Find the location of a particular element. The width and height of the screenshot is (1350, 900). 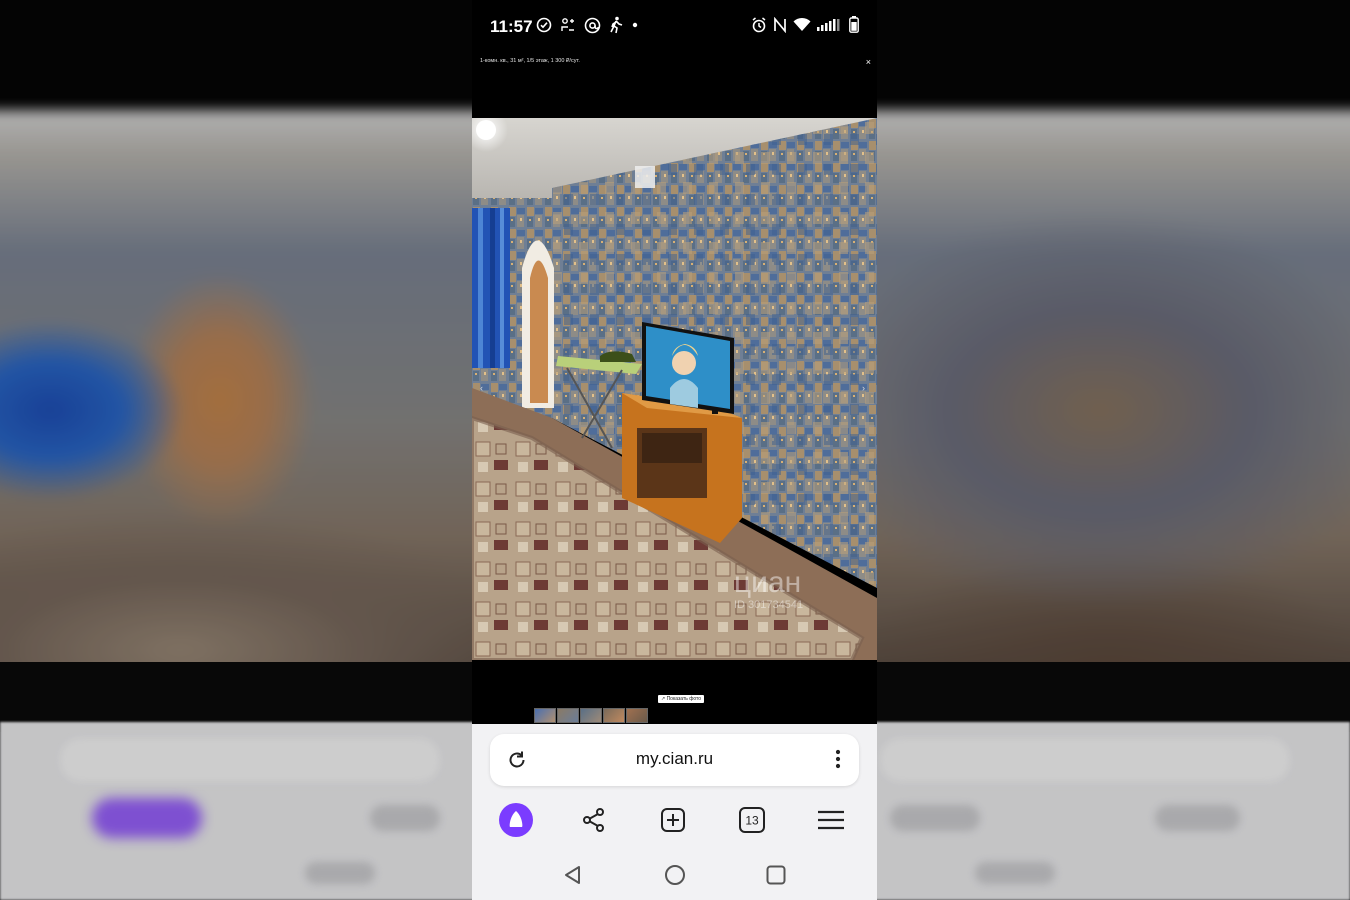

browser-chrome: my.cian.ru 13 is located at coordinates (674, 812).